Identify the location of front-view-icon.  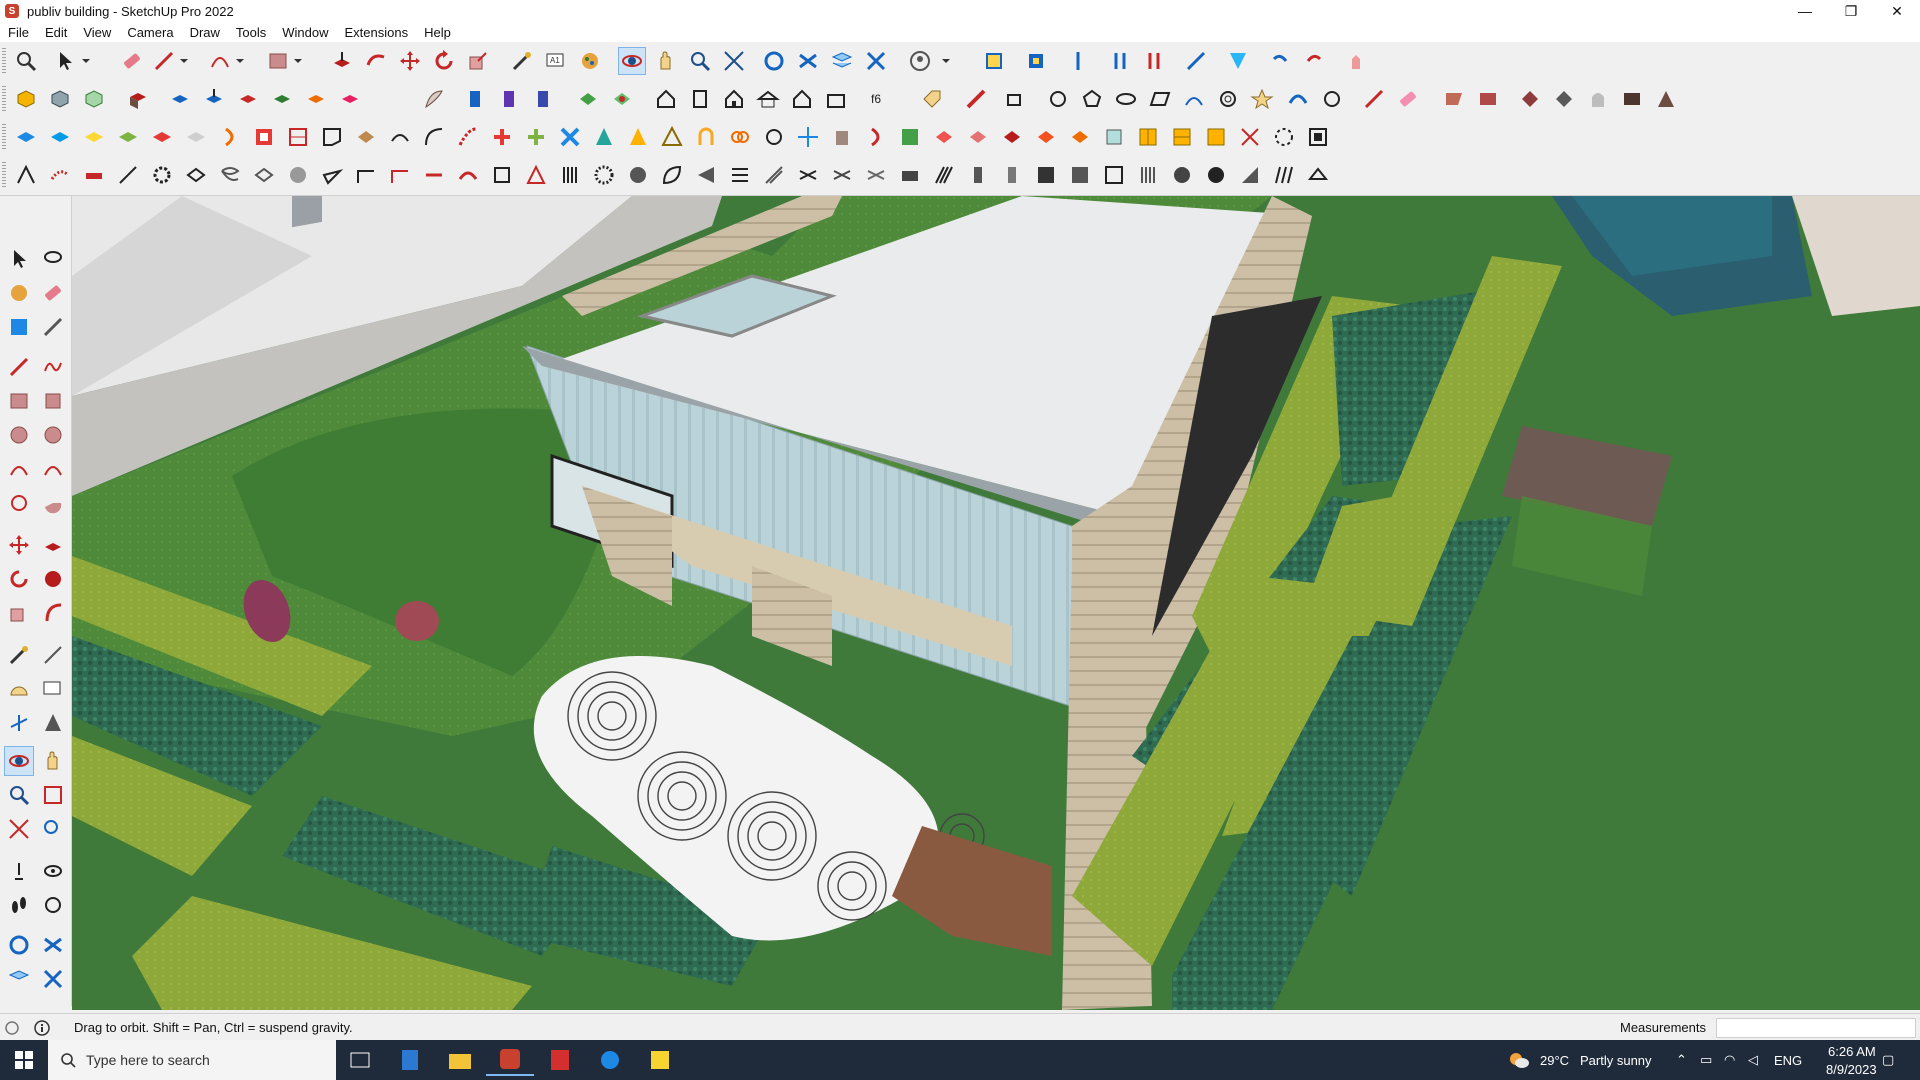
(214, 99).